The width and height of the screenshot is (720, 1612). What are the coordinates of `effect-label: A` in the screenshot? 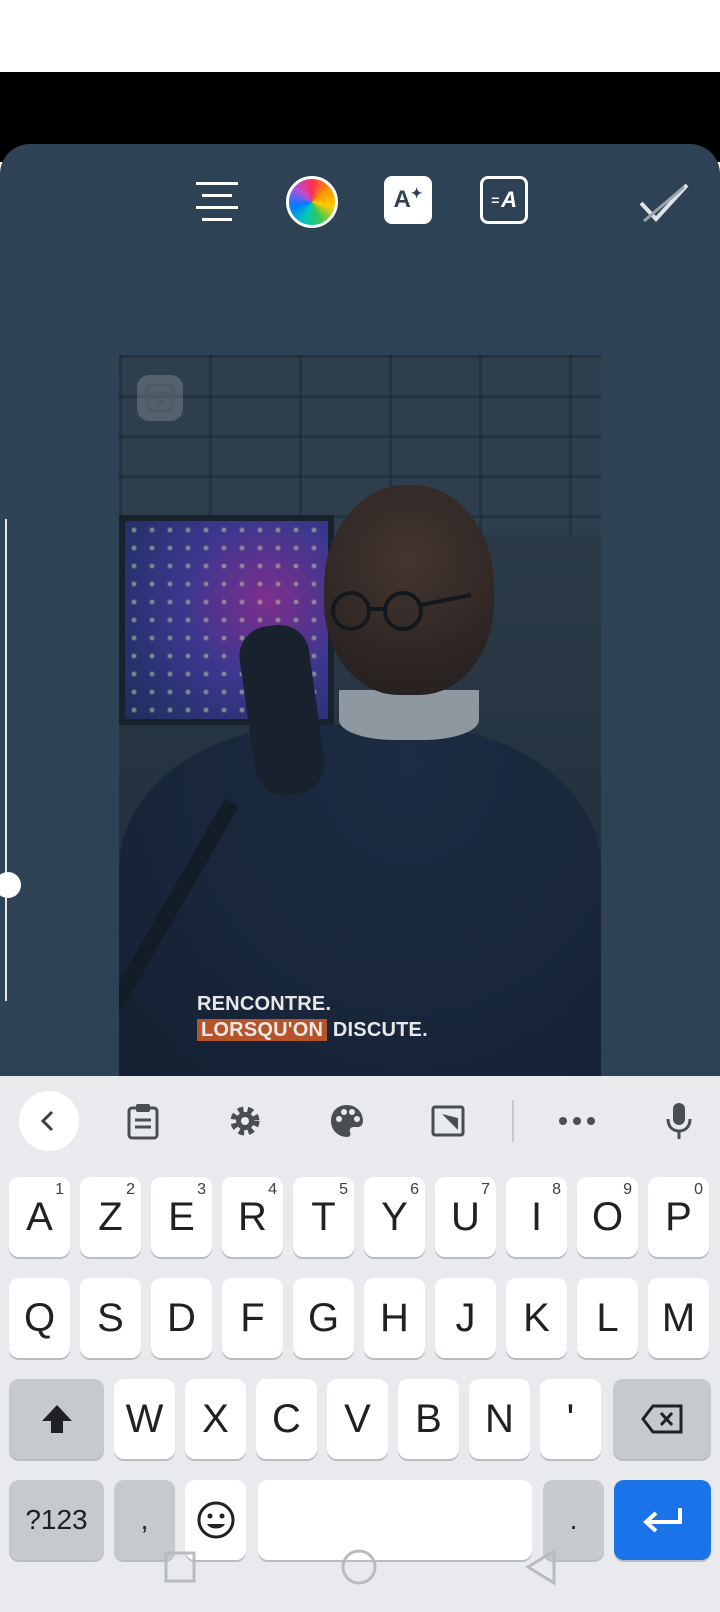 It's located at (402, 199).